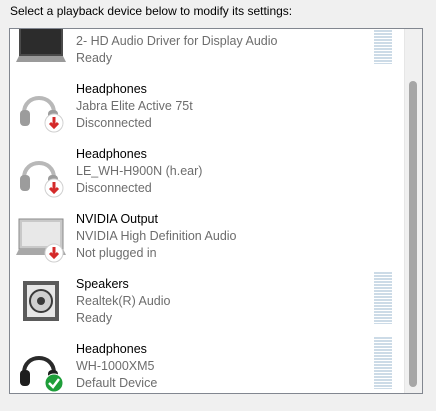 This screenshot has height=411, width=436. Describe the element at coordinates (117, 219) in the screenshot. I see `device-name: NVIDIA Output` at that location.